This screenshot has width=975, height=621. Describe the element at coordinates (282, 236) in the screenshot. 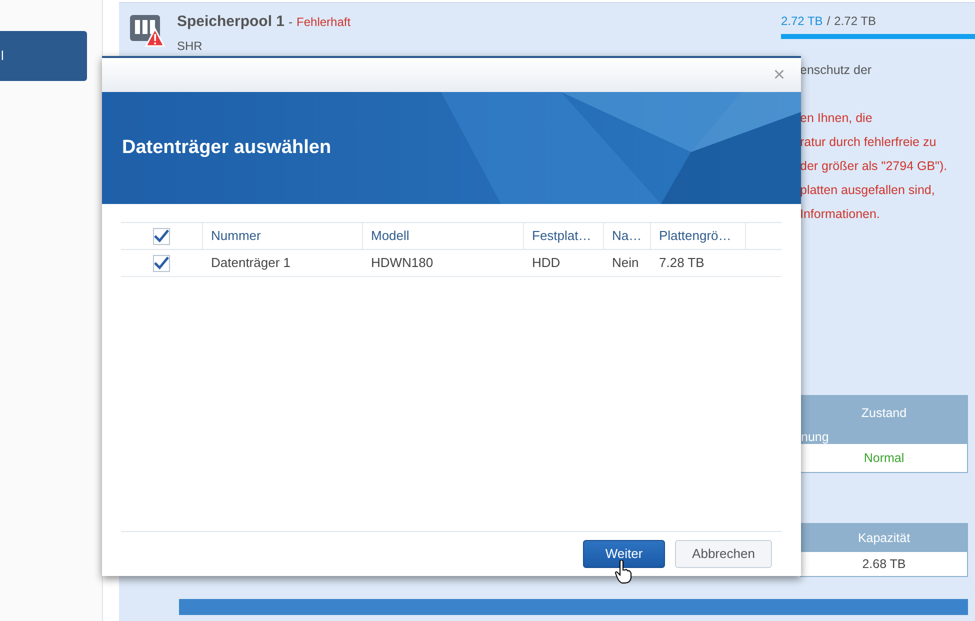

I see `column-header: Nummer` at that location.